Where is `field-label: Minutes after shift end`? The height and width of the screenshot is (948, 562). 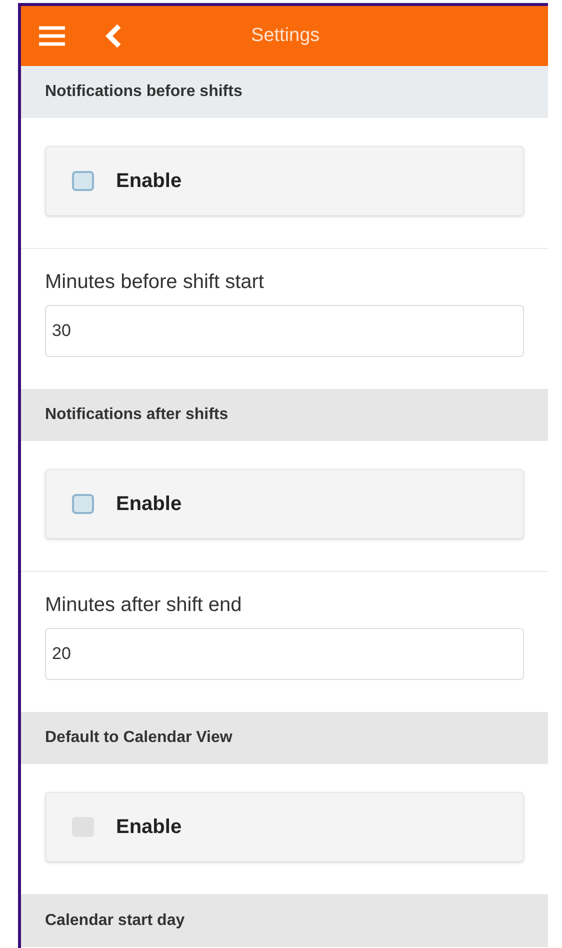 field-label: Minutes after shift end is located at coordinates (144, 605).